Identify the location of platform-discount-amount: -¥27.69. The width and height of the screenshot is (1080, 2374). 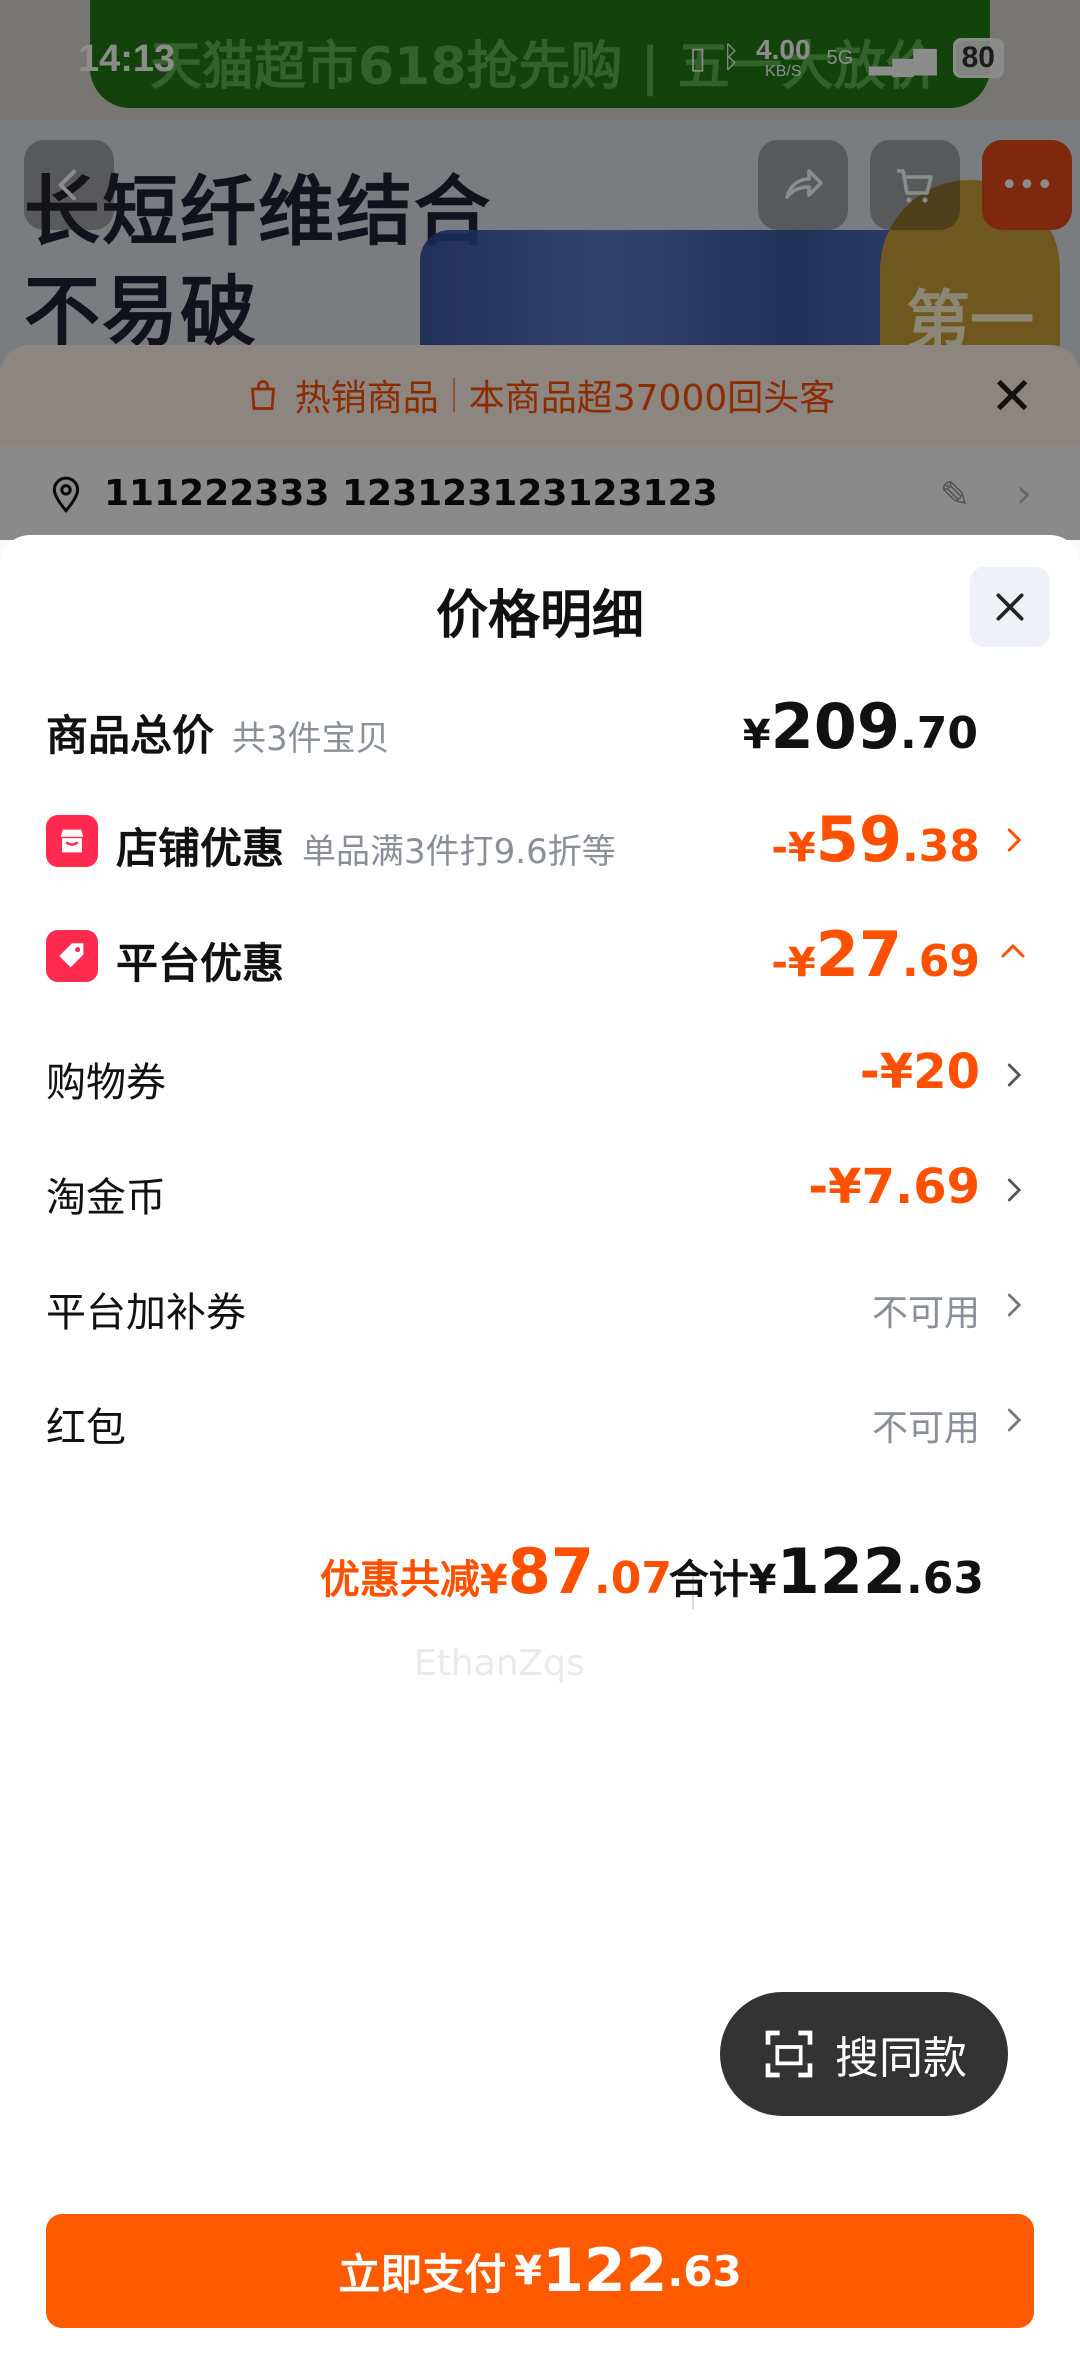
(875, 954).